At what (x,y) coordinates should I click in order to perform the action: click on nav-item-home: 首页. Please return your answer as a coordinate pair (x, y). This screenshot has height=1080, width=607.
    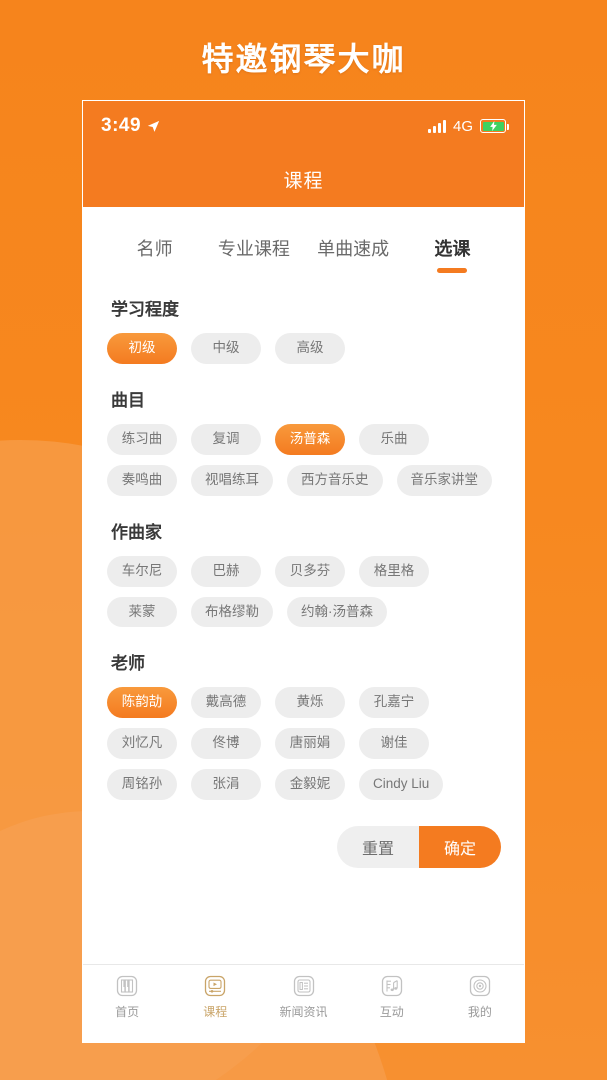
    Looking at the image, I should click on (127, 1007).